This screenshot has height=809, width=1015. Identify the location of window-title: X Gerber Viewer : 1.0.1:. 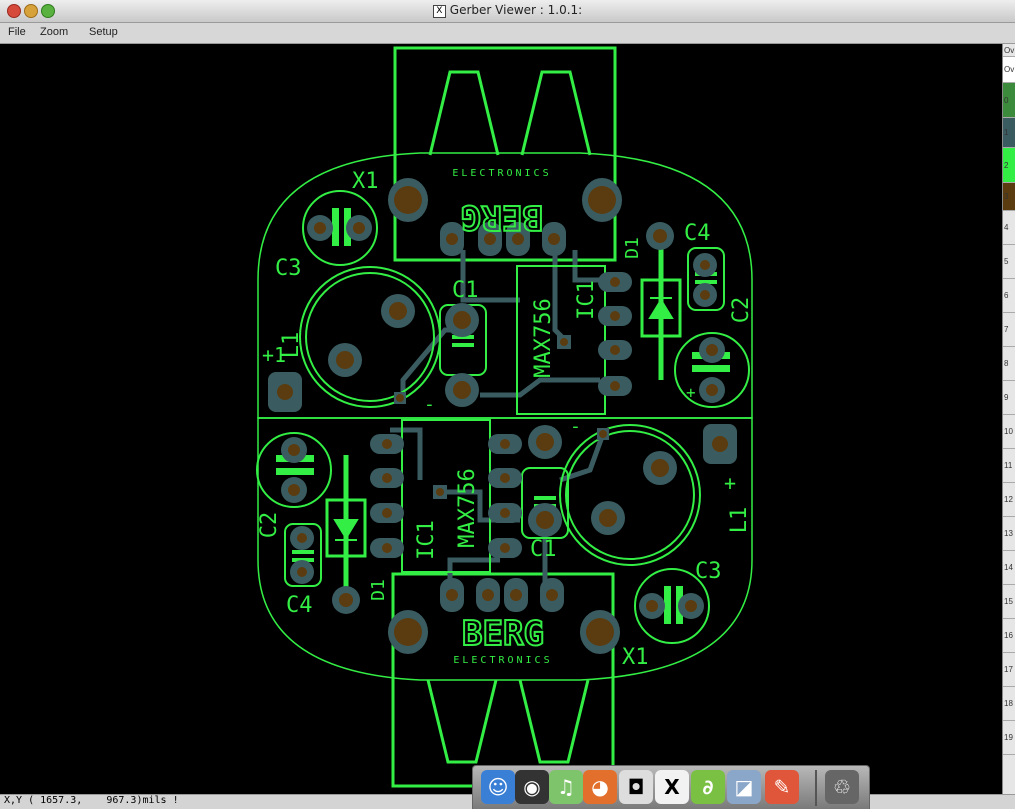
(507, 10).